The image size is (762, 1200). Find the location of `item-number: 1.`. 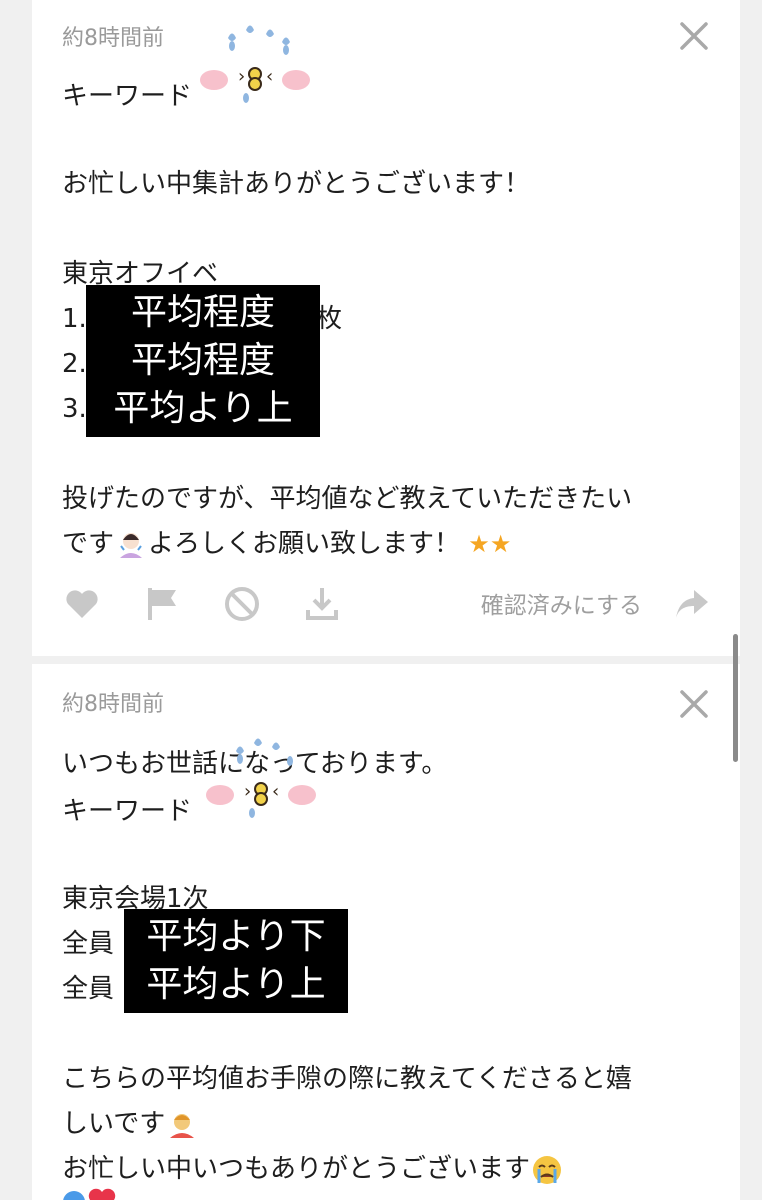

item-number: 1. is located at coordinates (74, 319).